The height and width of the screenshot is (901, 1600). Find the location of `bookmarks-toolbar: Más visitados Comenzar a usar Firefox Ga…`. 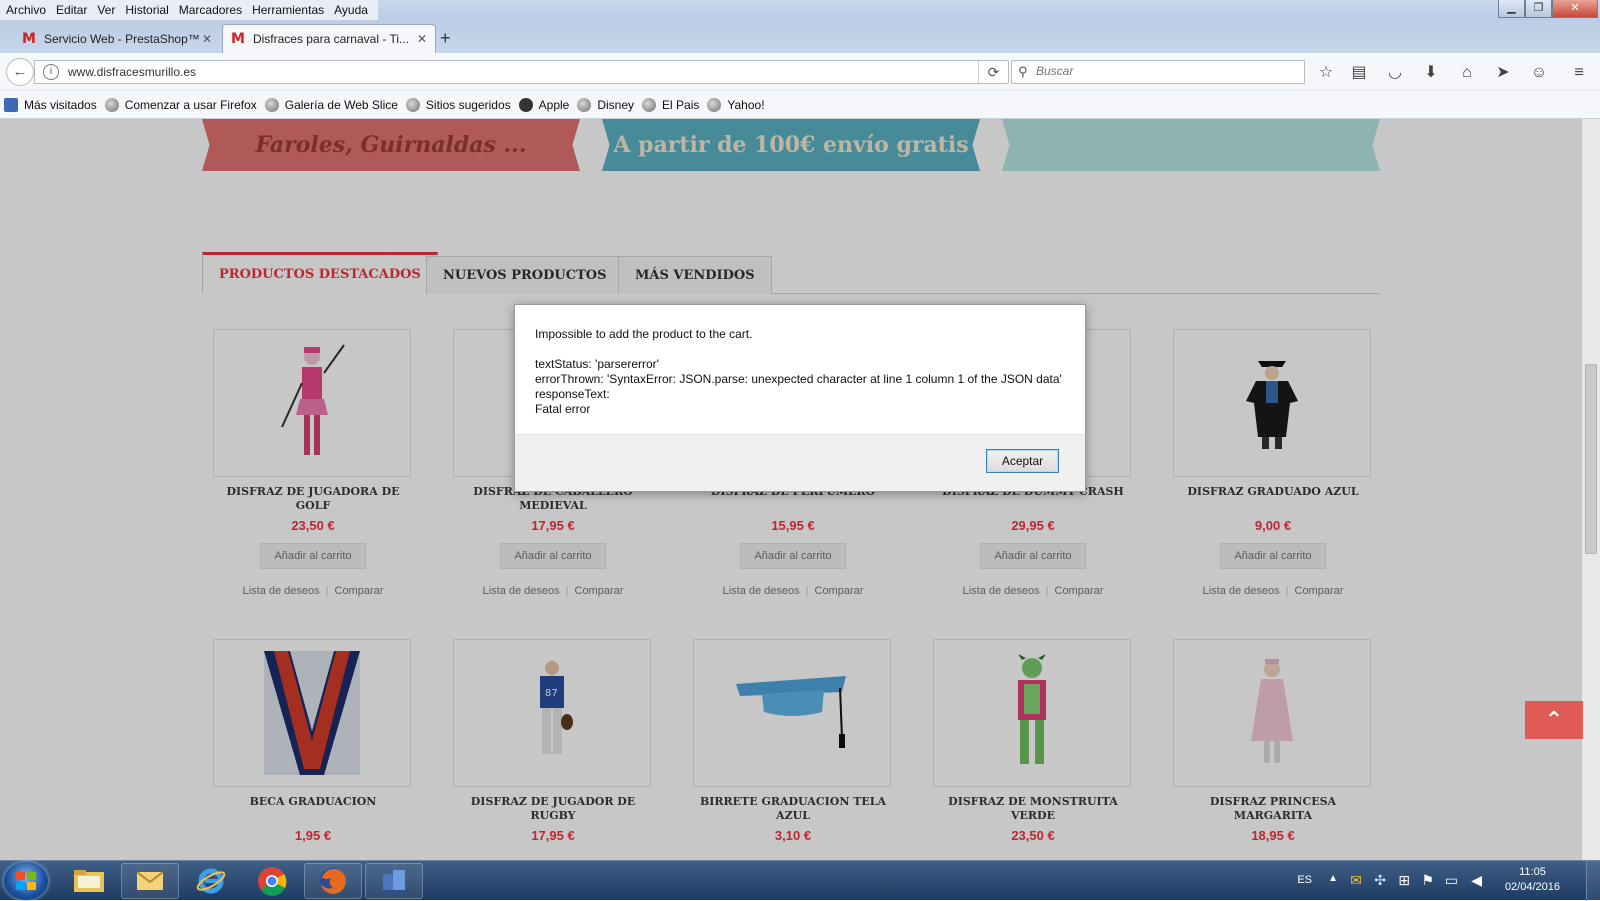

bookmarks-toolbar: Más visitados Comenzar a usar Firefox Ga… is located at coordinates (800, 105).